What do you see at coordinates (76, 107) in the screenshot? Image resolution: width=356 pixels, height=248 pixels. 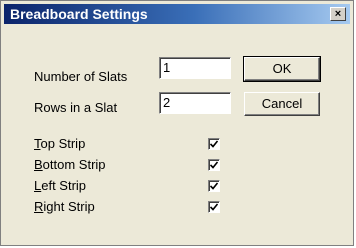 I see `rows-in-slat-label: Rows in a Slat` at bounding box center [76, 107].